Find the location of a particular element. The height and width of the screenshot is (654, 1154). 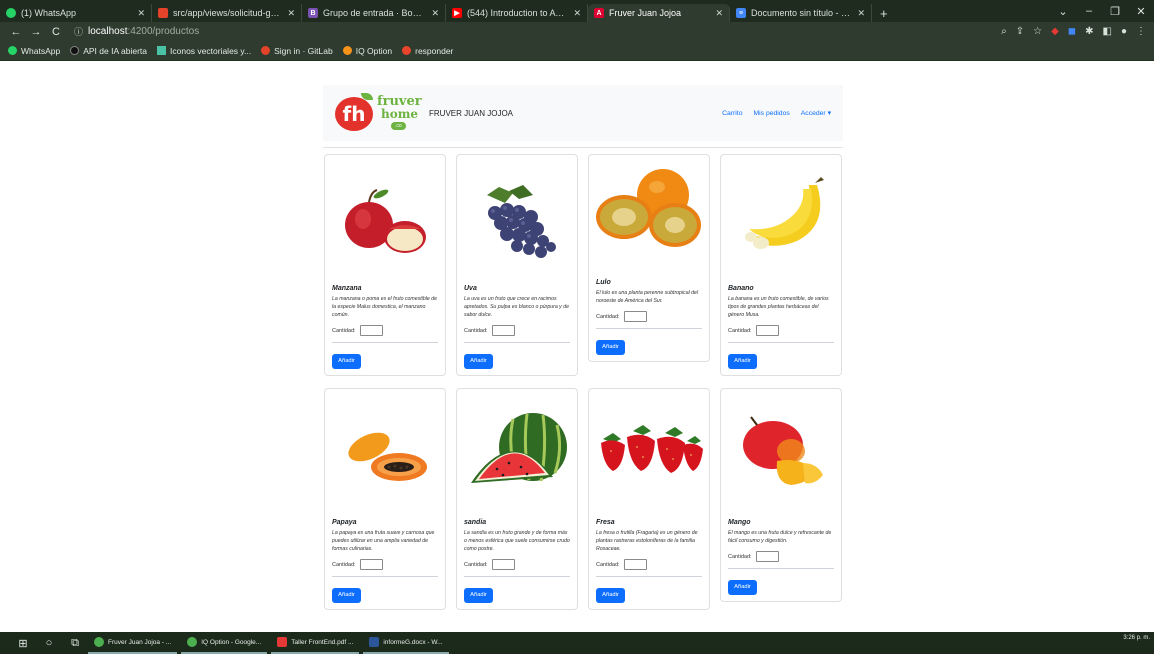

star-icon: ☆ is located at coordinates (1037, 31).